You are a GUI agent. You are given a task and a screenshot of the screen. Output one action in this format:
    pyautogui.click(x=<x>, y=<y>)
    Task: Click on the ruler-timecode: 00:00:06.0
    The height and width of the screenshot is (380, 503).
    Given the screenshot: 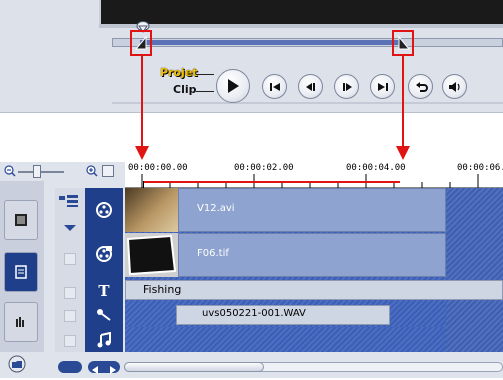 What is the action you would take?
    pyautogui.click(x=480, y=168)
    